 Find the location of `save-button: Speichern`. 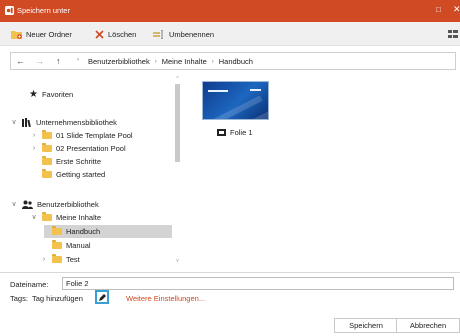

save-button: Speichern is located at coordinates (366, 325).